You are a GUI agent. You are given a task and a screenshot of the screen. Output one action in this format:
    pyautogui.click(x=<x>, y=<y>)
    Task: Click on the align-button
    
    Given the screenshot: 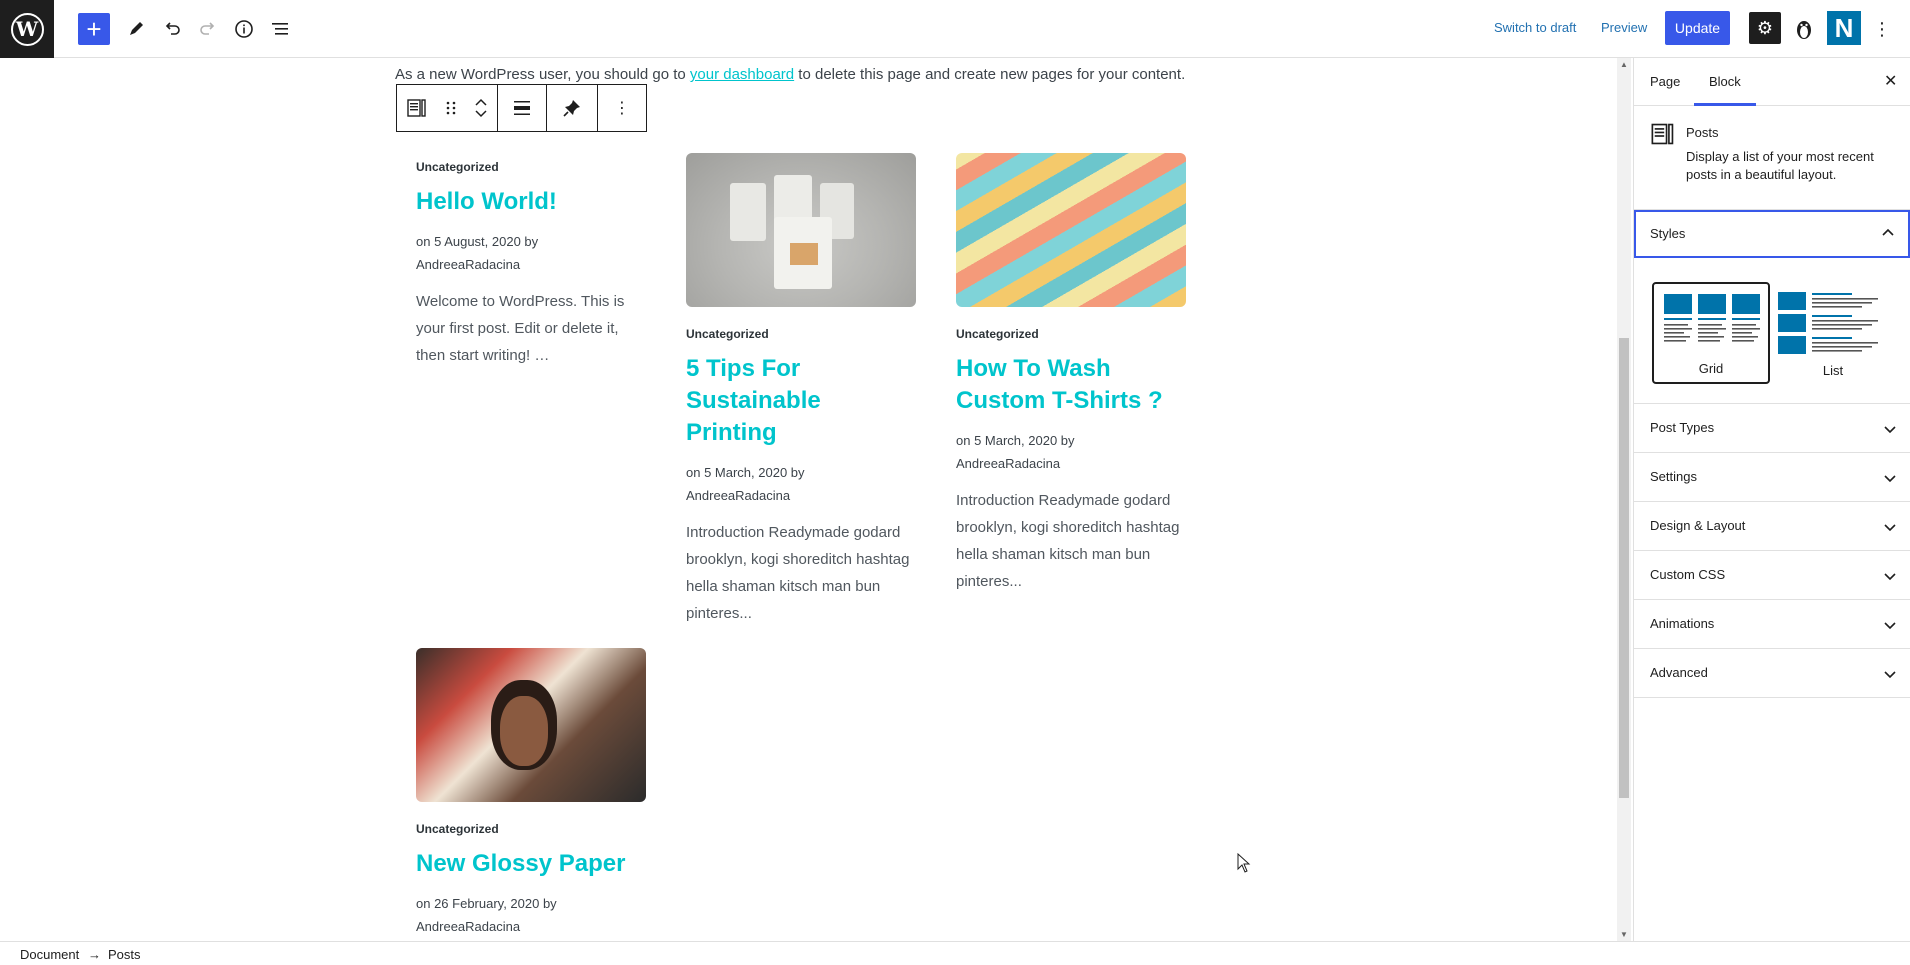 What is the action you would take?
    pyautogui.click(x=522, y=108)
    